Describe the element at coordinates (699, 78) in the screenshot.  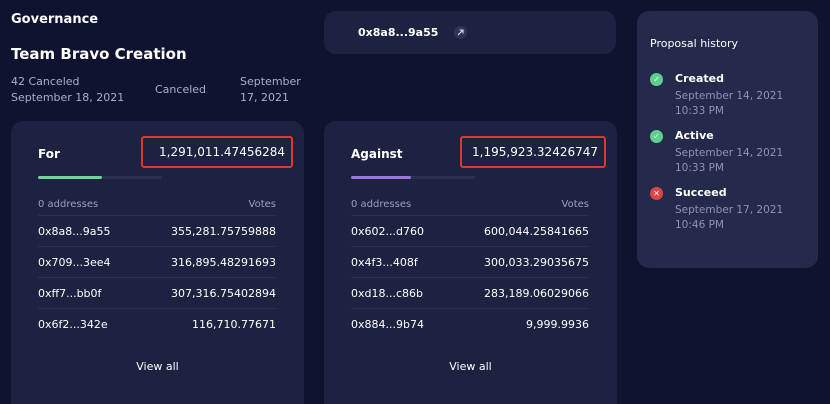
I see `history-item-name: Created` at that location.